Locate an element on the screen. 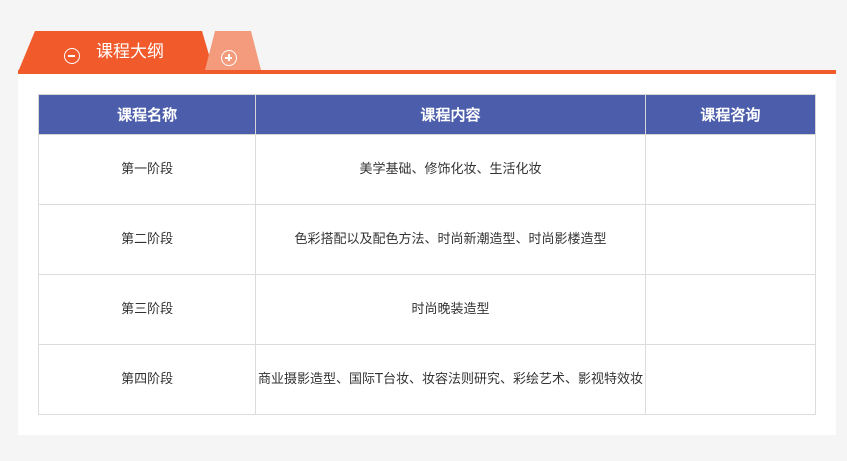  tab-add is located at coordinates (233, 50).